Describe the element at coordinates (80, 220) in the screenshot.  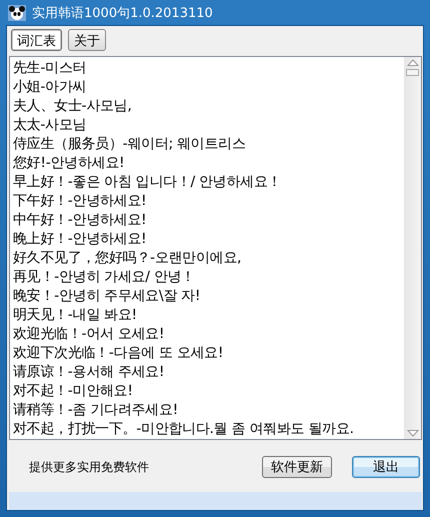
I see `phrase-line: 中午好！-안녕하세요!` at that location.